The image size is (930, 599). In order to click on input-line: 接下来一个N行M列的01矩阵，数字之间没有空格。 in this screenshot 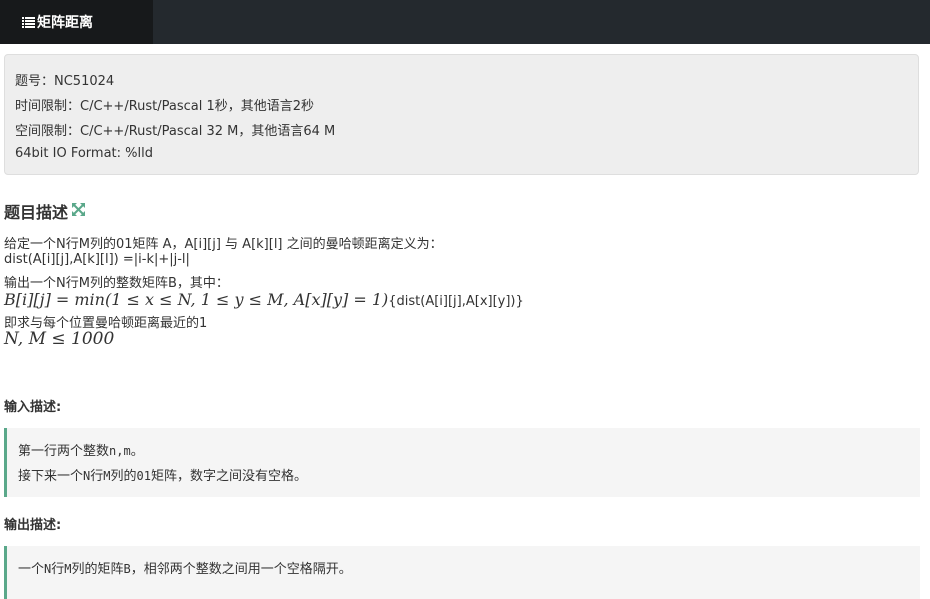, I will do `click(162, 476)`.